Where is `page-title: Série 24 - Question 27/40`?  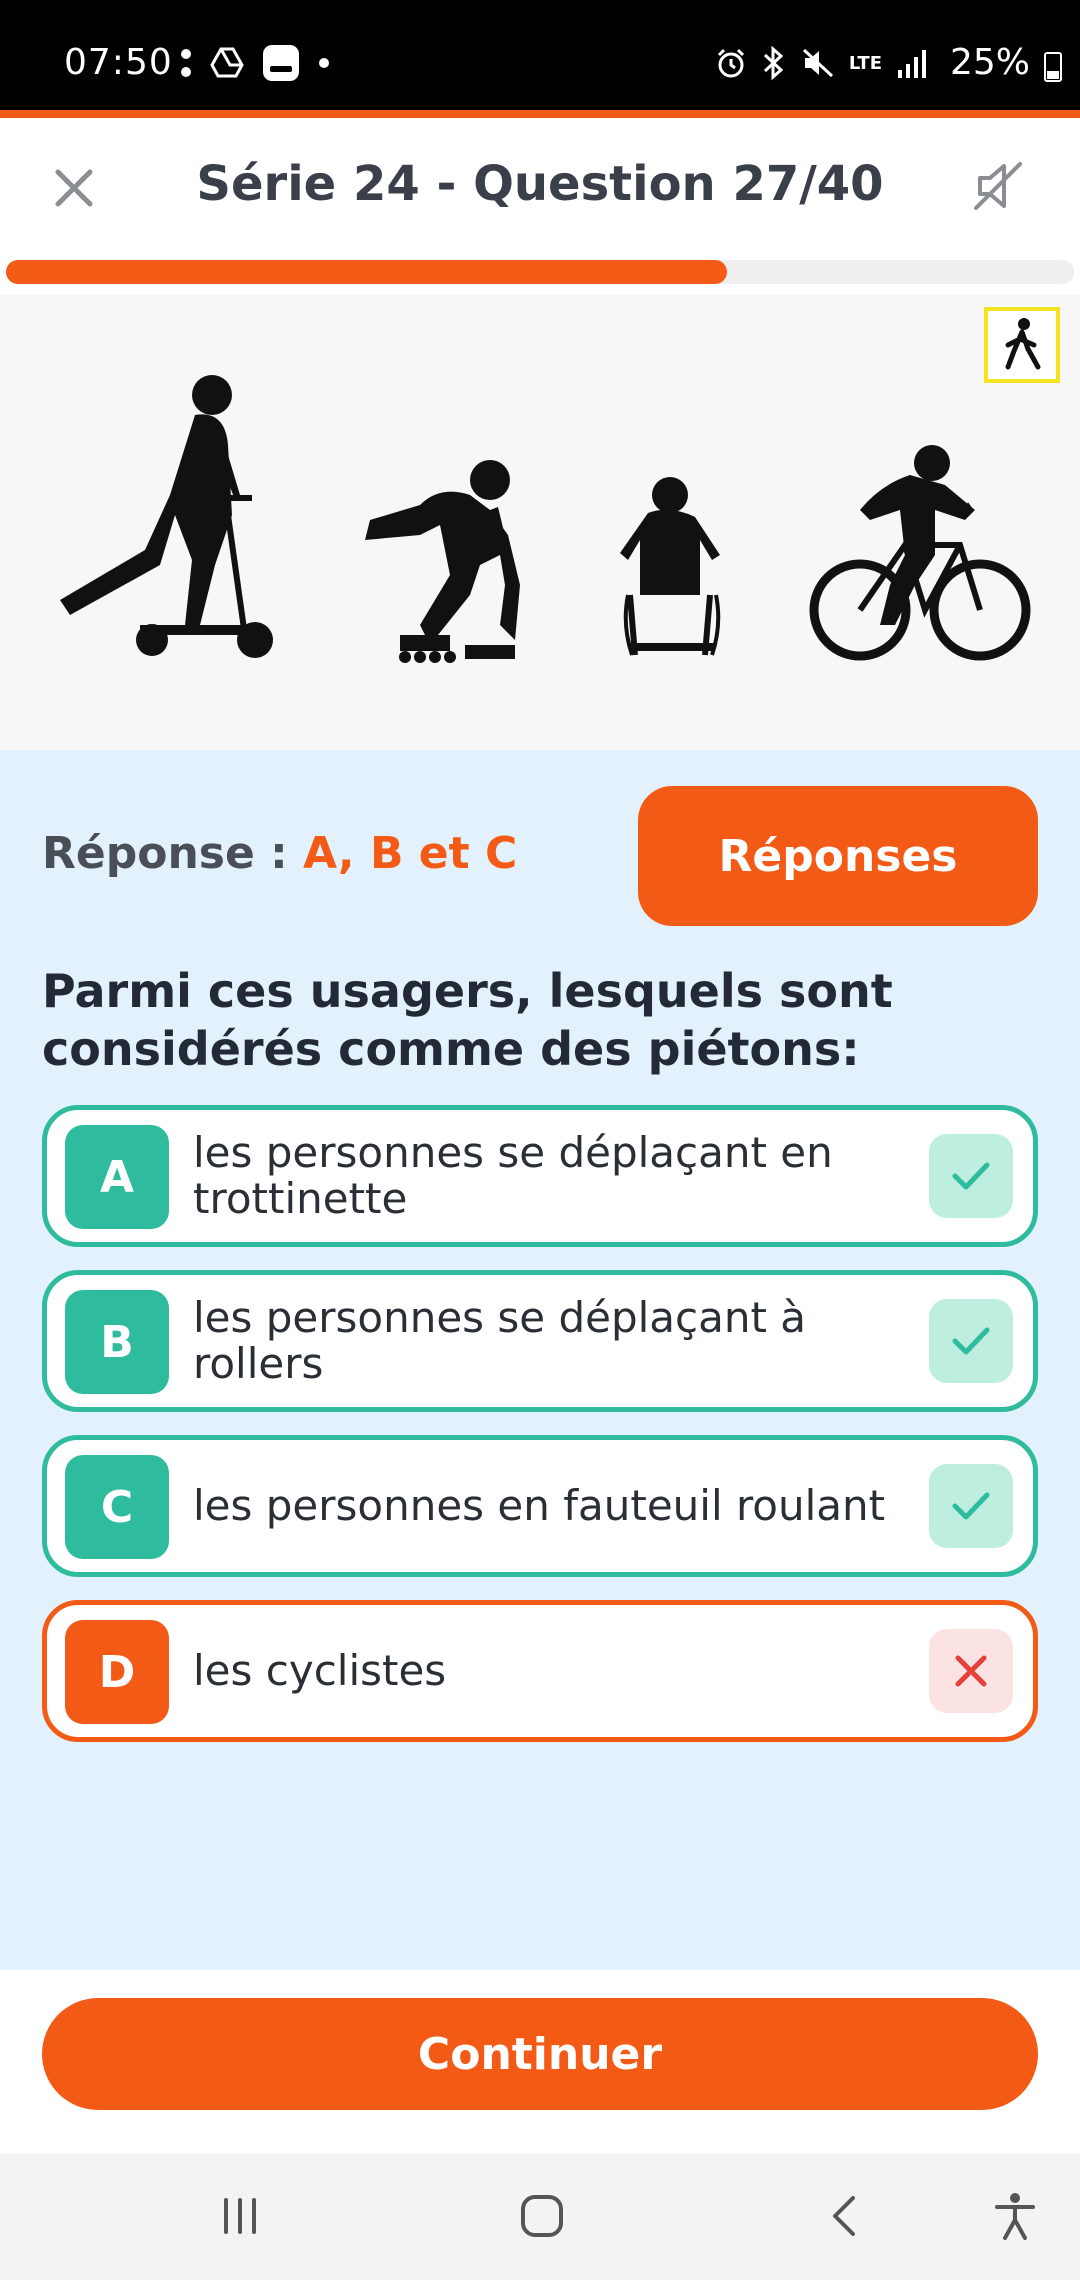
page-title: Série 24 - Question 27/40 is located at coordinates (540, 184).